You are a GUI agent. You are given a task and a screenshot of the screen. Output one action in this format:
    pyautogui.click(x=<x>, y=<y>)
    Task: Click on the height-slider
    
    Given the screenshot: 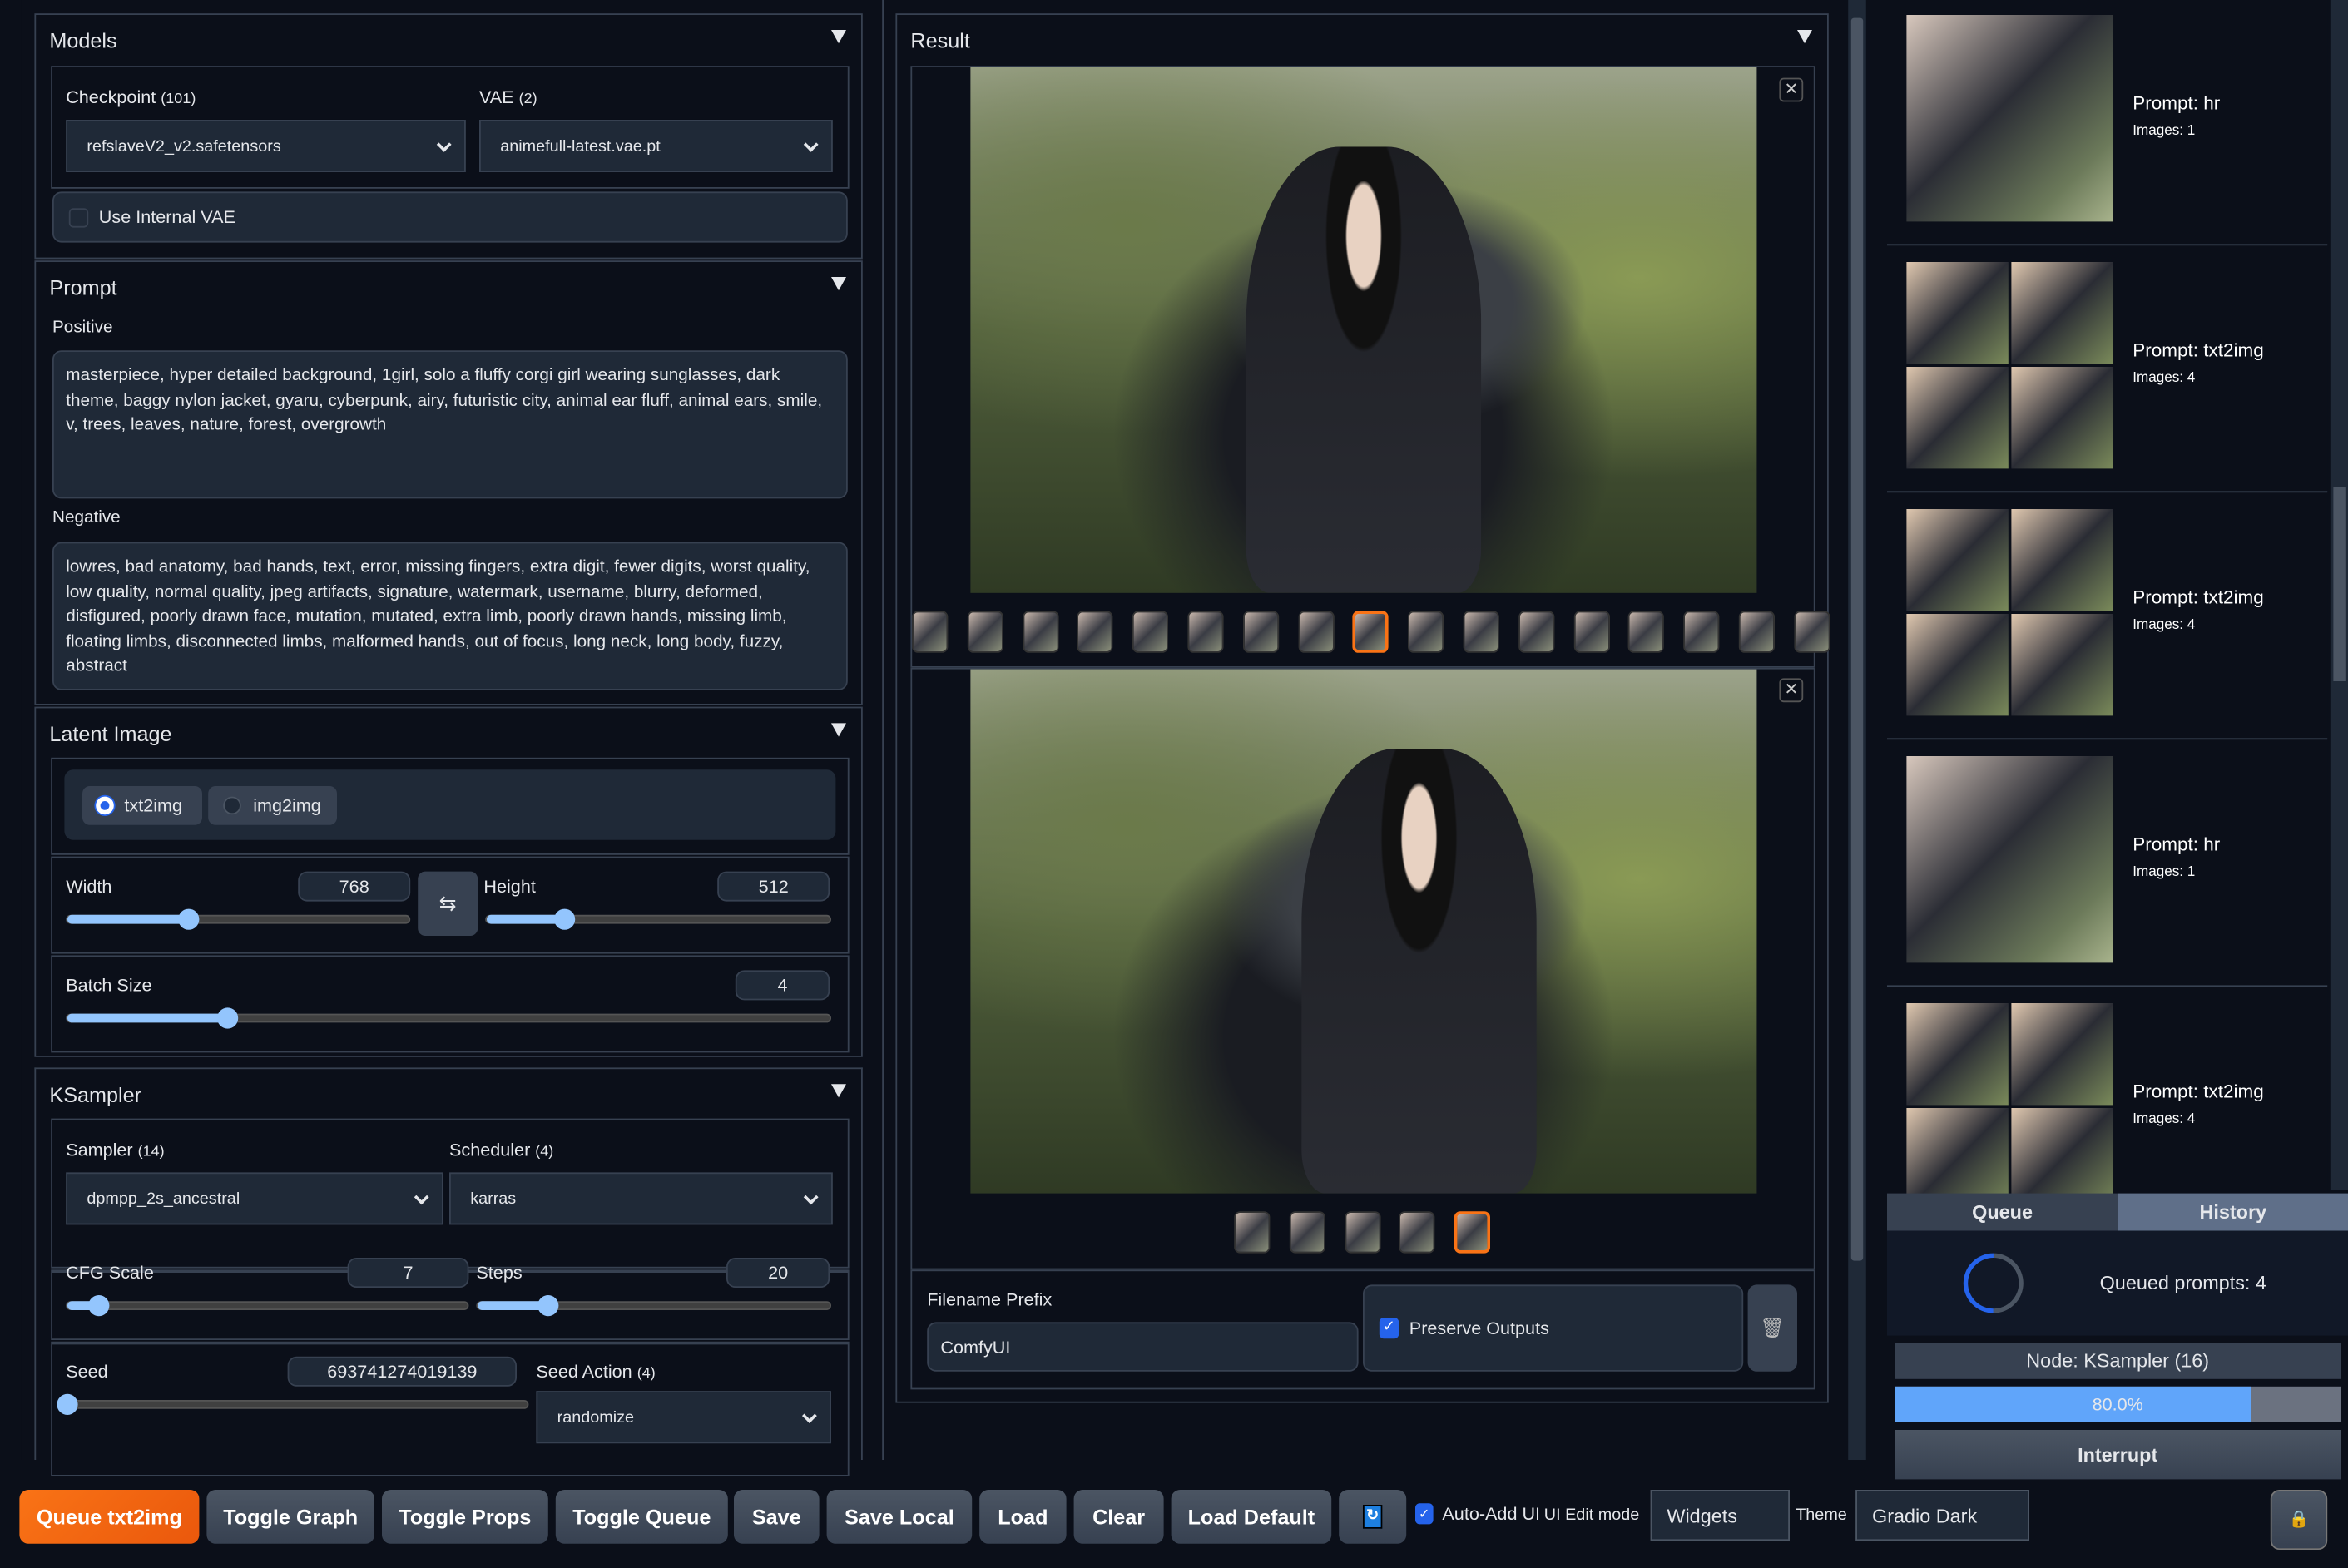 What is the action you would take?
    pyautogui.click(x=658, y=919)
    